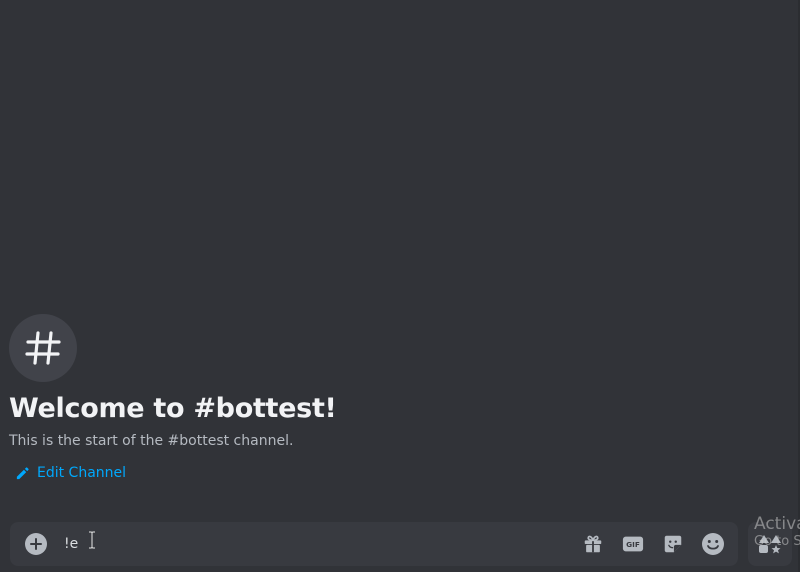  I want to click on edit-channel-label: Edit Channel, so click(81, 473).